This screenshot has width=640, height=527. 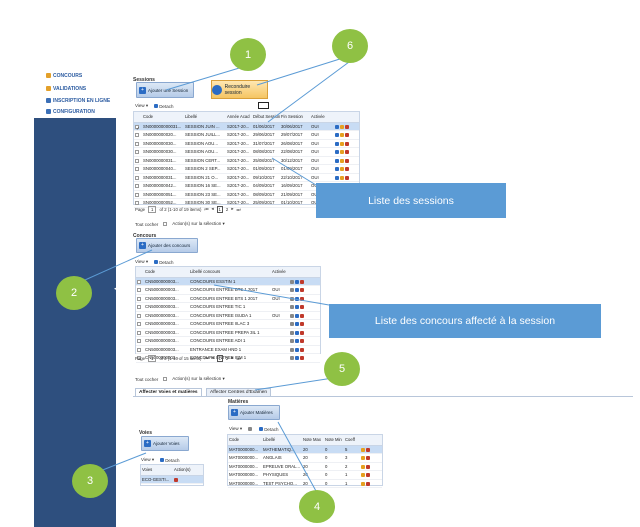 I want to click on callout-3: 3, so click(x=90, y=481).